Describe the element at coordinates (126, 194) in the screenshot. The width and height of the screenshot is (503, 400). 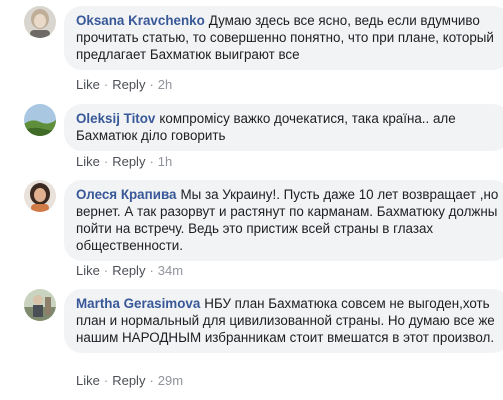
I see `comment-author-link: Олеся Крапива` at that location.